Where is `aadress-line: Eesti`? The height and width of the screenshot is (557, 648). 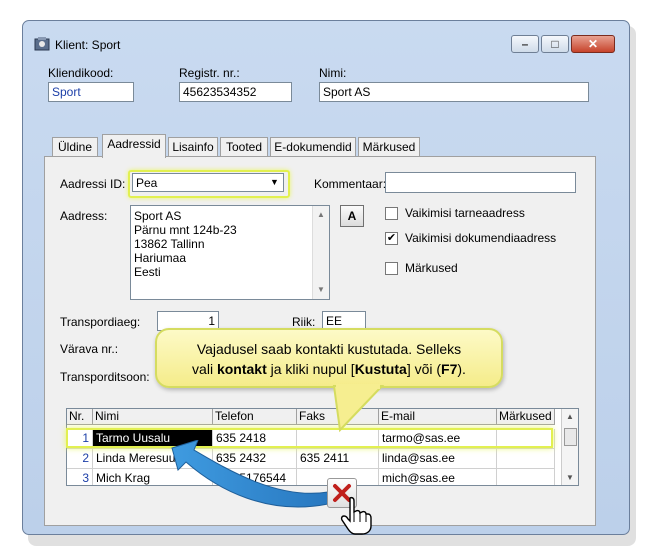 aadress-line: Eesti is located at coordinates (147, 272).